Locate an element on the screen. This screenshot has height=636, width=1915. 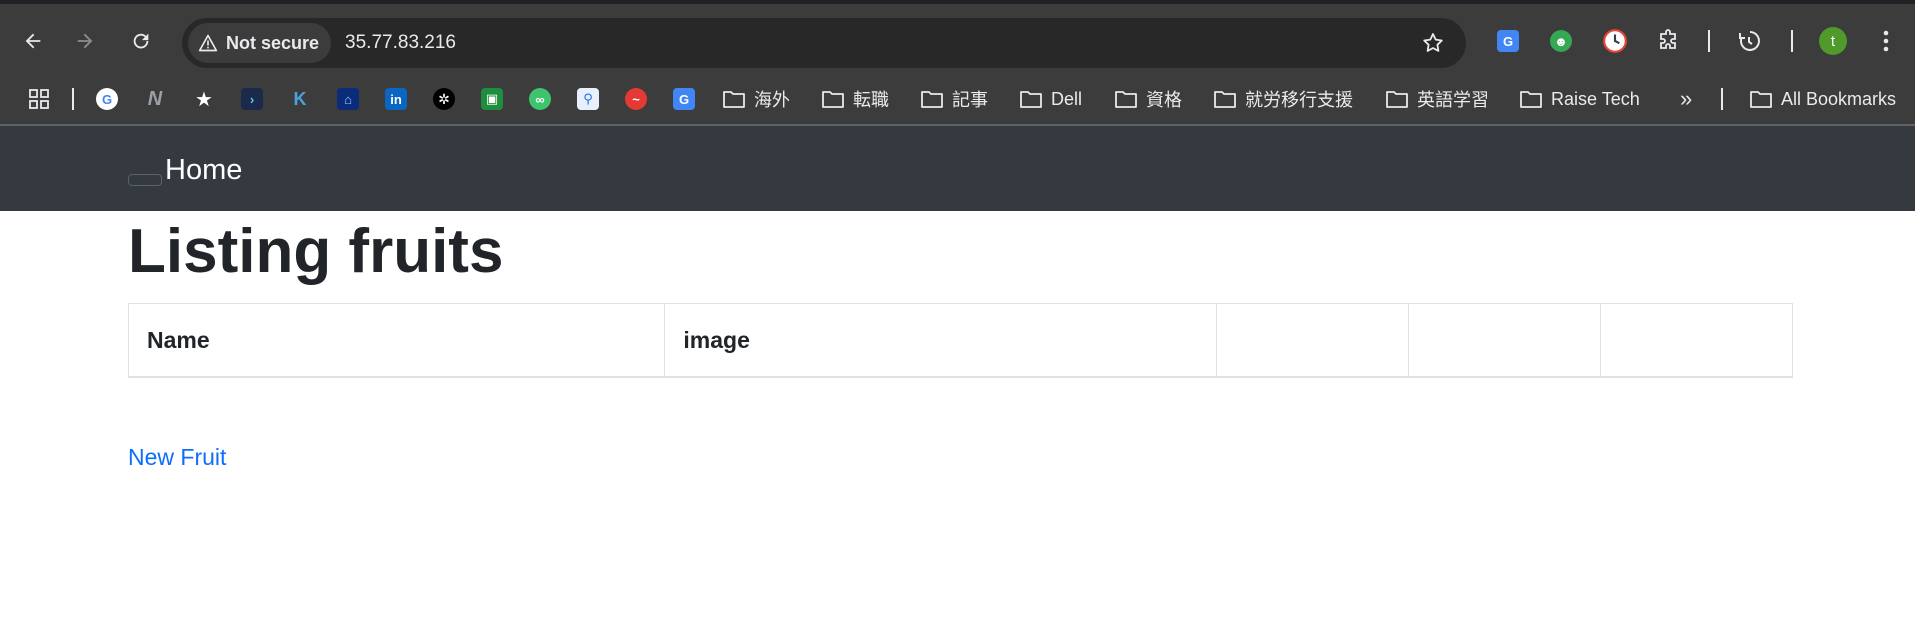
history-icon is located at coordinates (1749, 41).